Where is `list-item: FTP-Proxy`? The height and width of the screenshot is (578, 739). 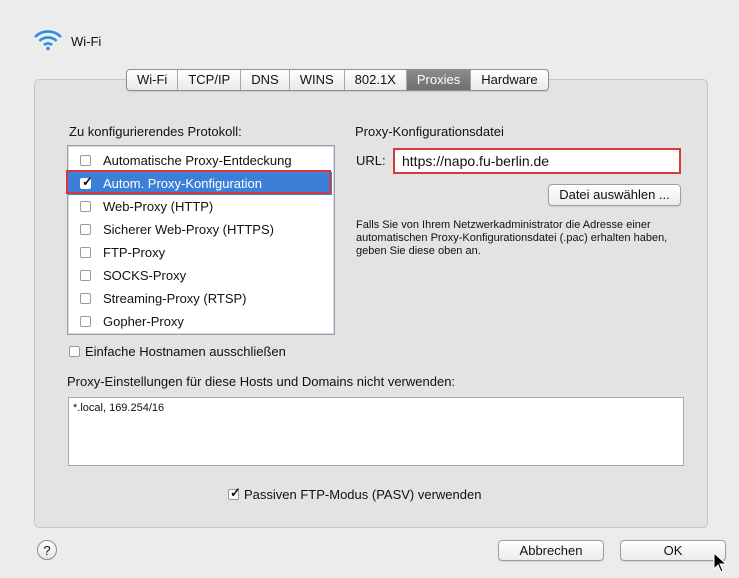
list-item: FTP-Proxy is located at coordinates (200, 252).